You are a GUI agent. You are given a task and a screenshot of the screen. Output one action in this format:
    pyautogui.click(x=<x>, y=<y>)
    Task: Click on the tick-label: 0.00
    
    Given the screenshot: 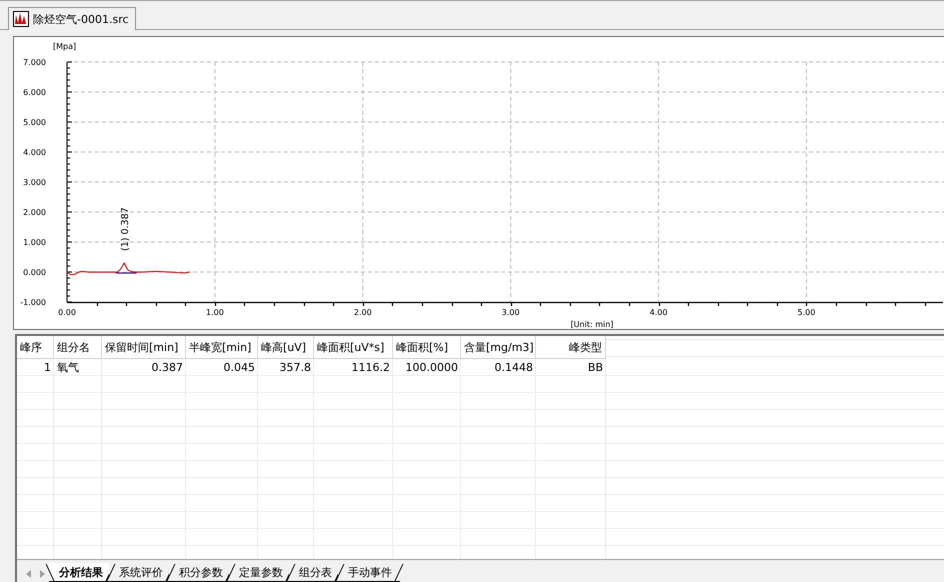 What is the action you would take?
    pyautogui.click(x=67, y=312)
    